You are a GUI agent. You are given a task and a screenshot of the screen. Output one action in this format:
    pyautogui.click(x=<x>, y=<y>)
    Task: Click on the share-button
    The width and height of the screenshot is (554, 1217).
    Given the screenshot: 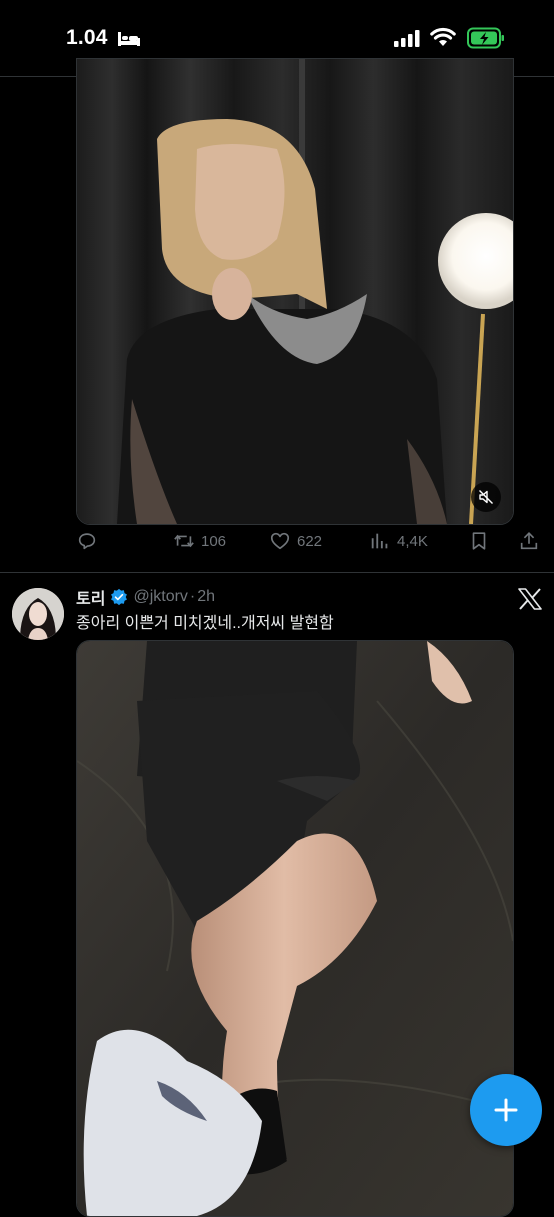 What is the action you would take?
    pyautogui.click(x=529, y=541)
    